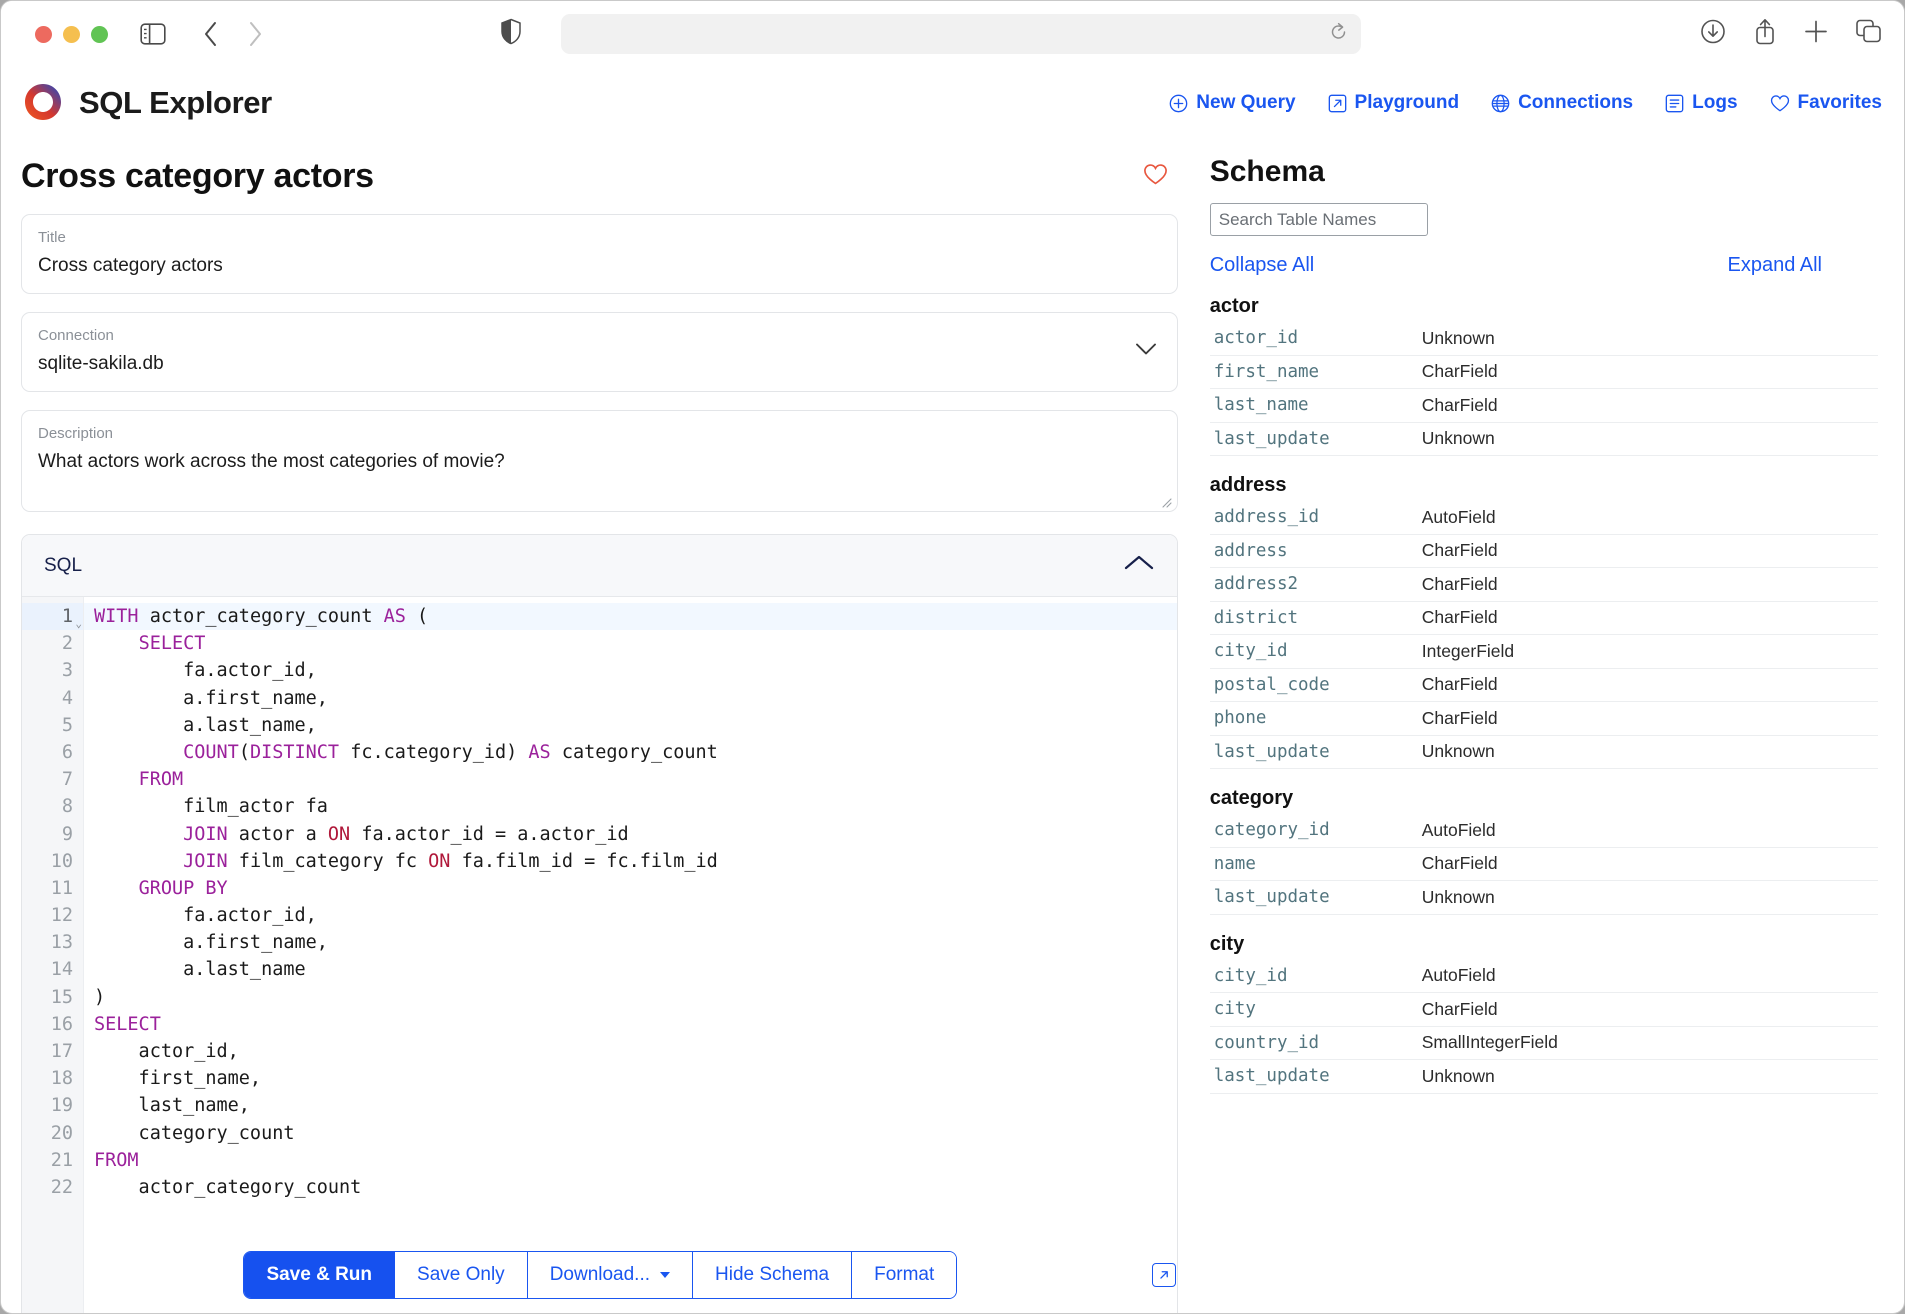 The height and width of the screenshot is (1314, 1905). I want to click on line-number: 15, so click(61, 997).